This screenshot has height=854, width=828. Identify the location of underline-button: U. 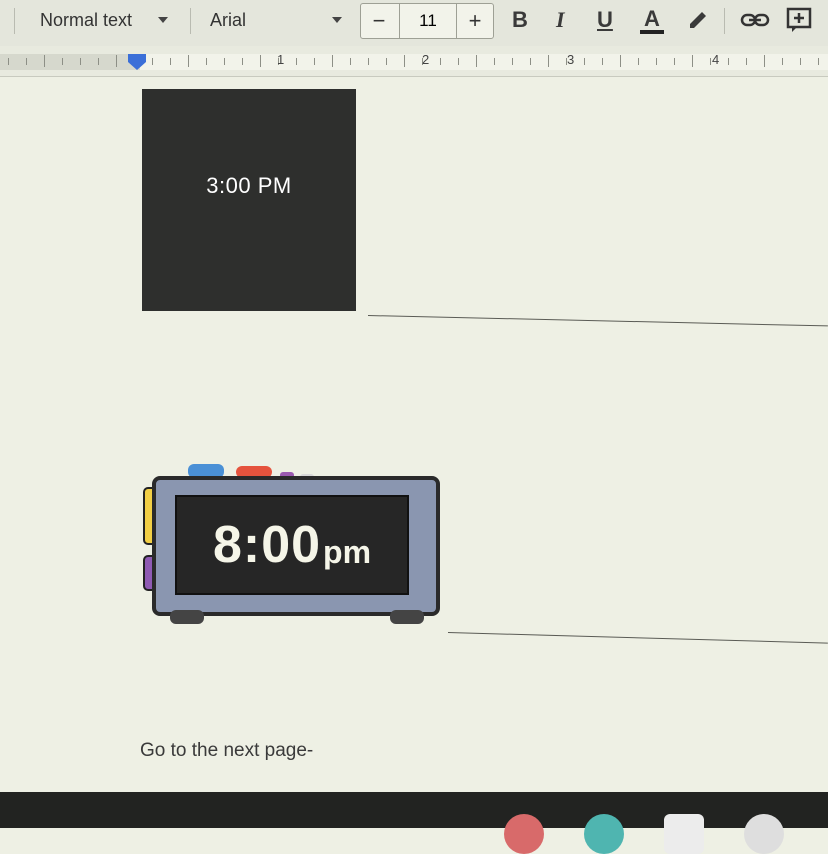
(605, 20).